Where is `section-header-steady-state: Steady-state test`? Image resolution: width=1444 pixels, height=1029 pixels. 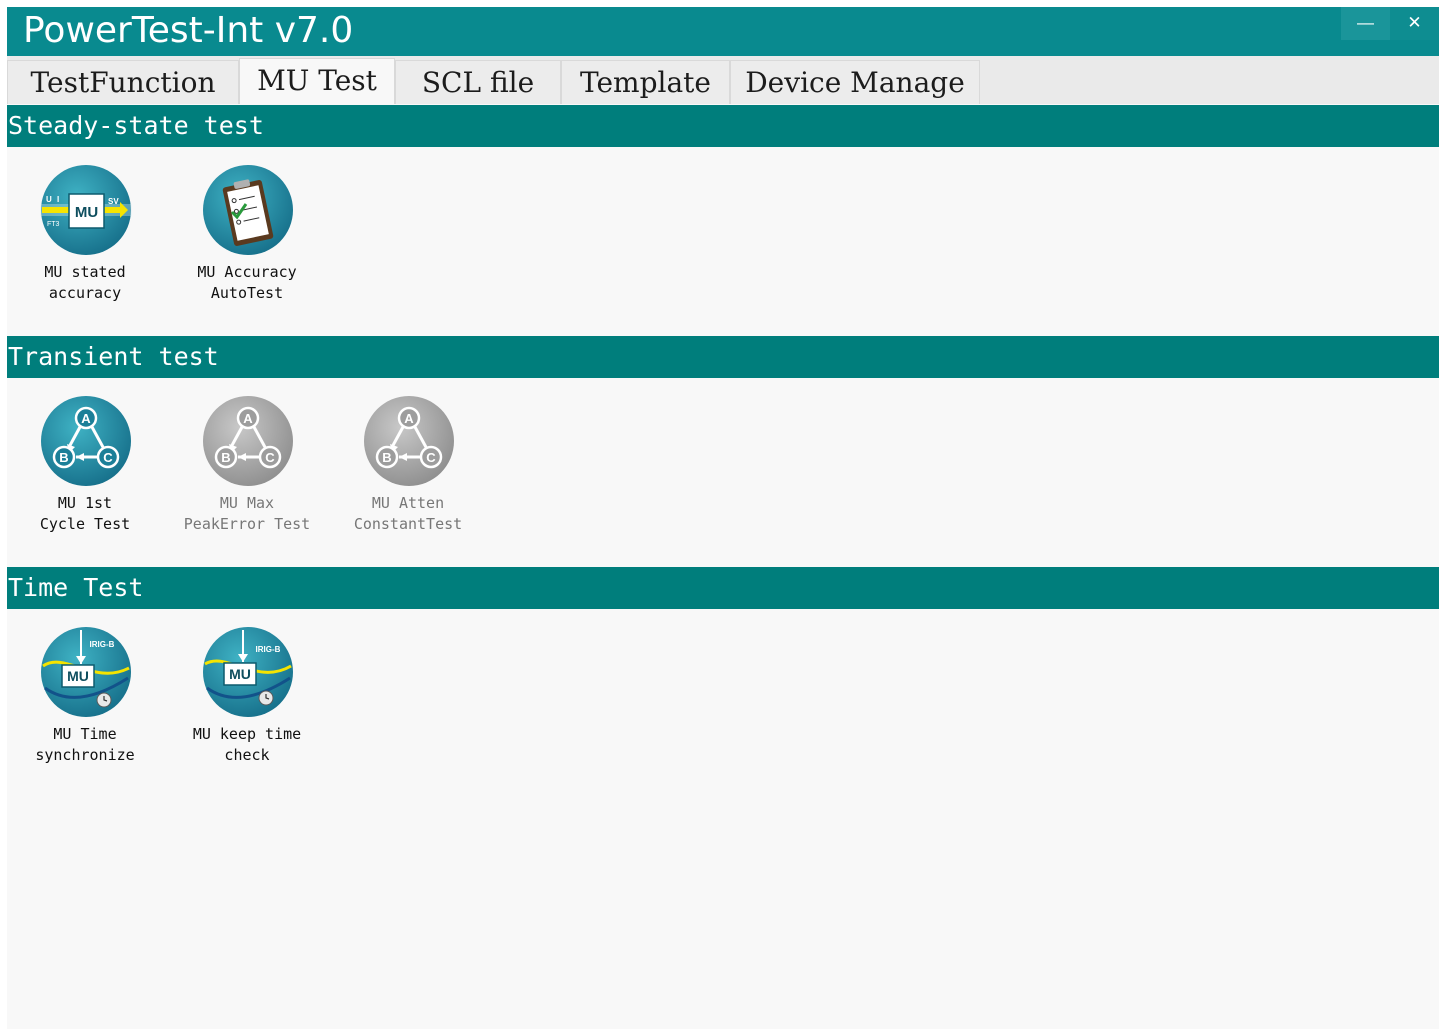
section-header-steady-state: Steady-state test is located at coordinates (723, 126).